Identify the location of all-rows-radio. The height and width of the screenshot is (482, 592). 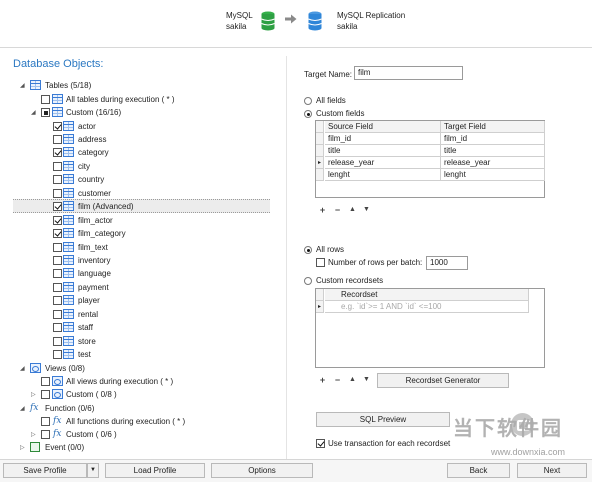
(308, 250).